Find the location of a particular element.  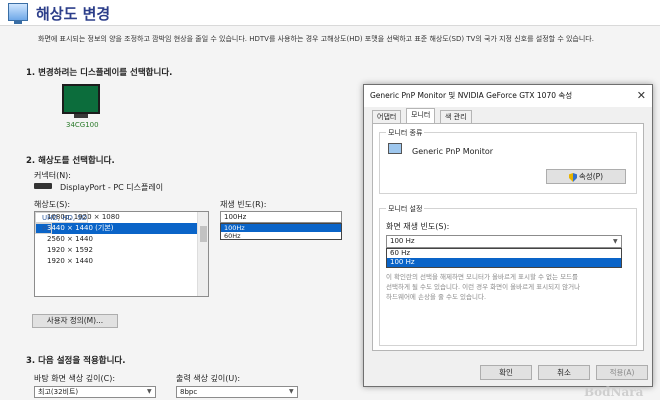

resolution-option: 1920 × 1440 is located at coordinates (121, 261).